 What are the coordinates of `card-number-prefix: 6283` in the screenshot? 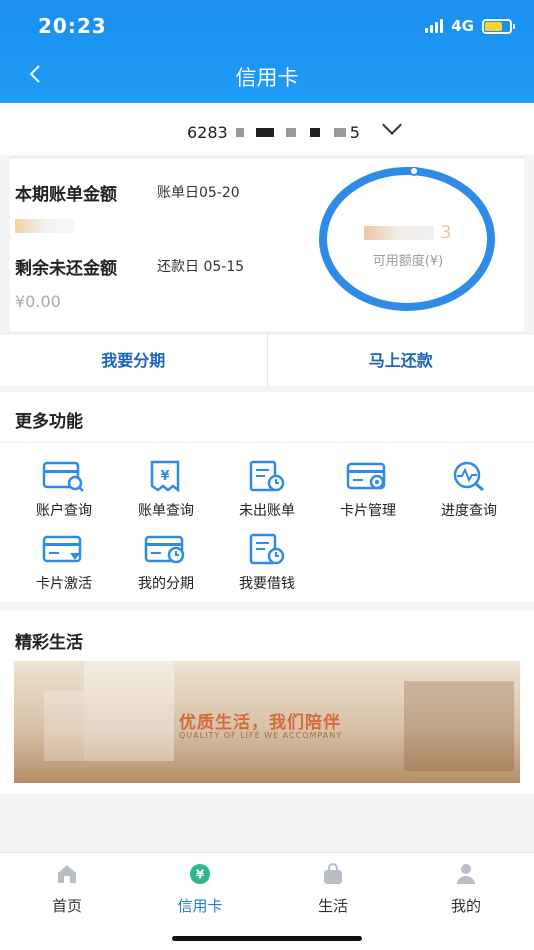 It's located at (207, 132).